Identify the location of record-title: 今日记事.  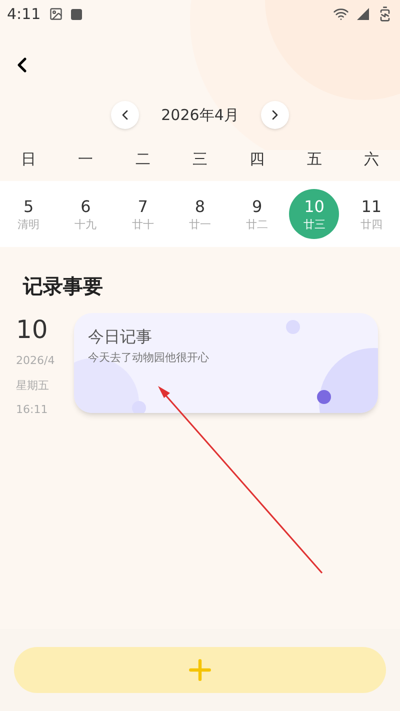
(120, 337).